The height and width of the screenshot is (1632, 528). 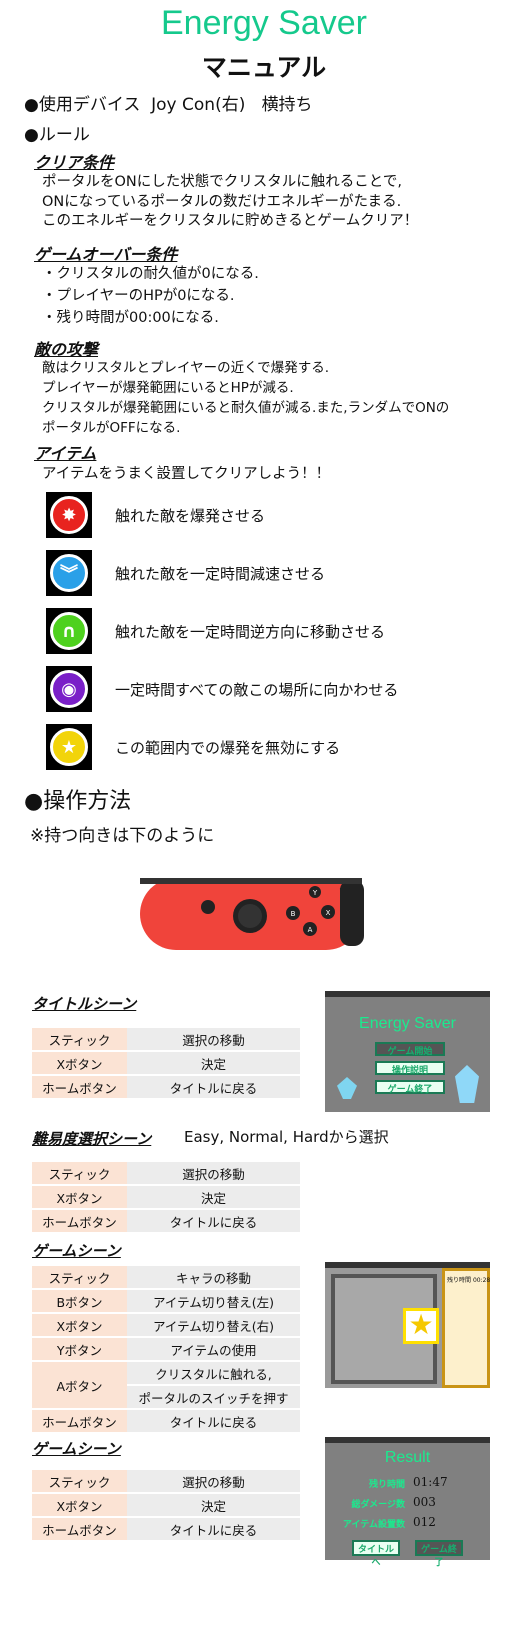 What do you see at coordinates (264, 23) in the screenshot?
I see `page-title: Energy Saver` at bounding box center [264, 23].